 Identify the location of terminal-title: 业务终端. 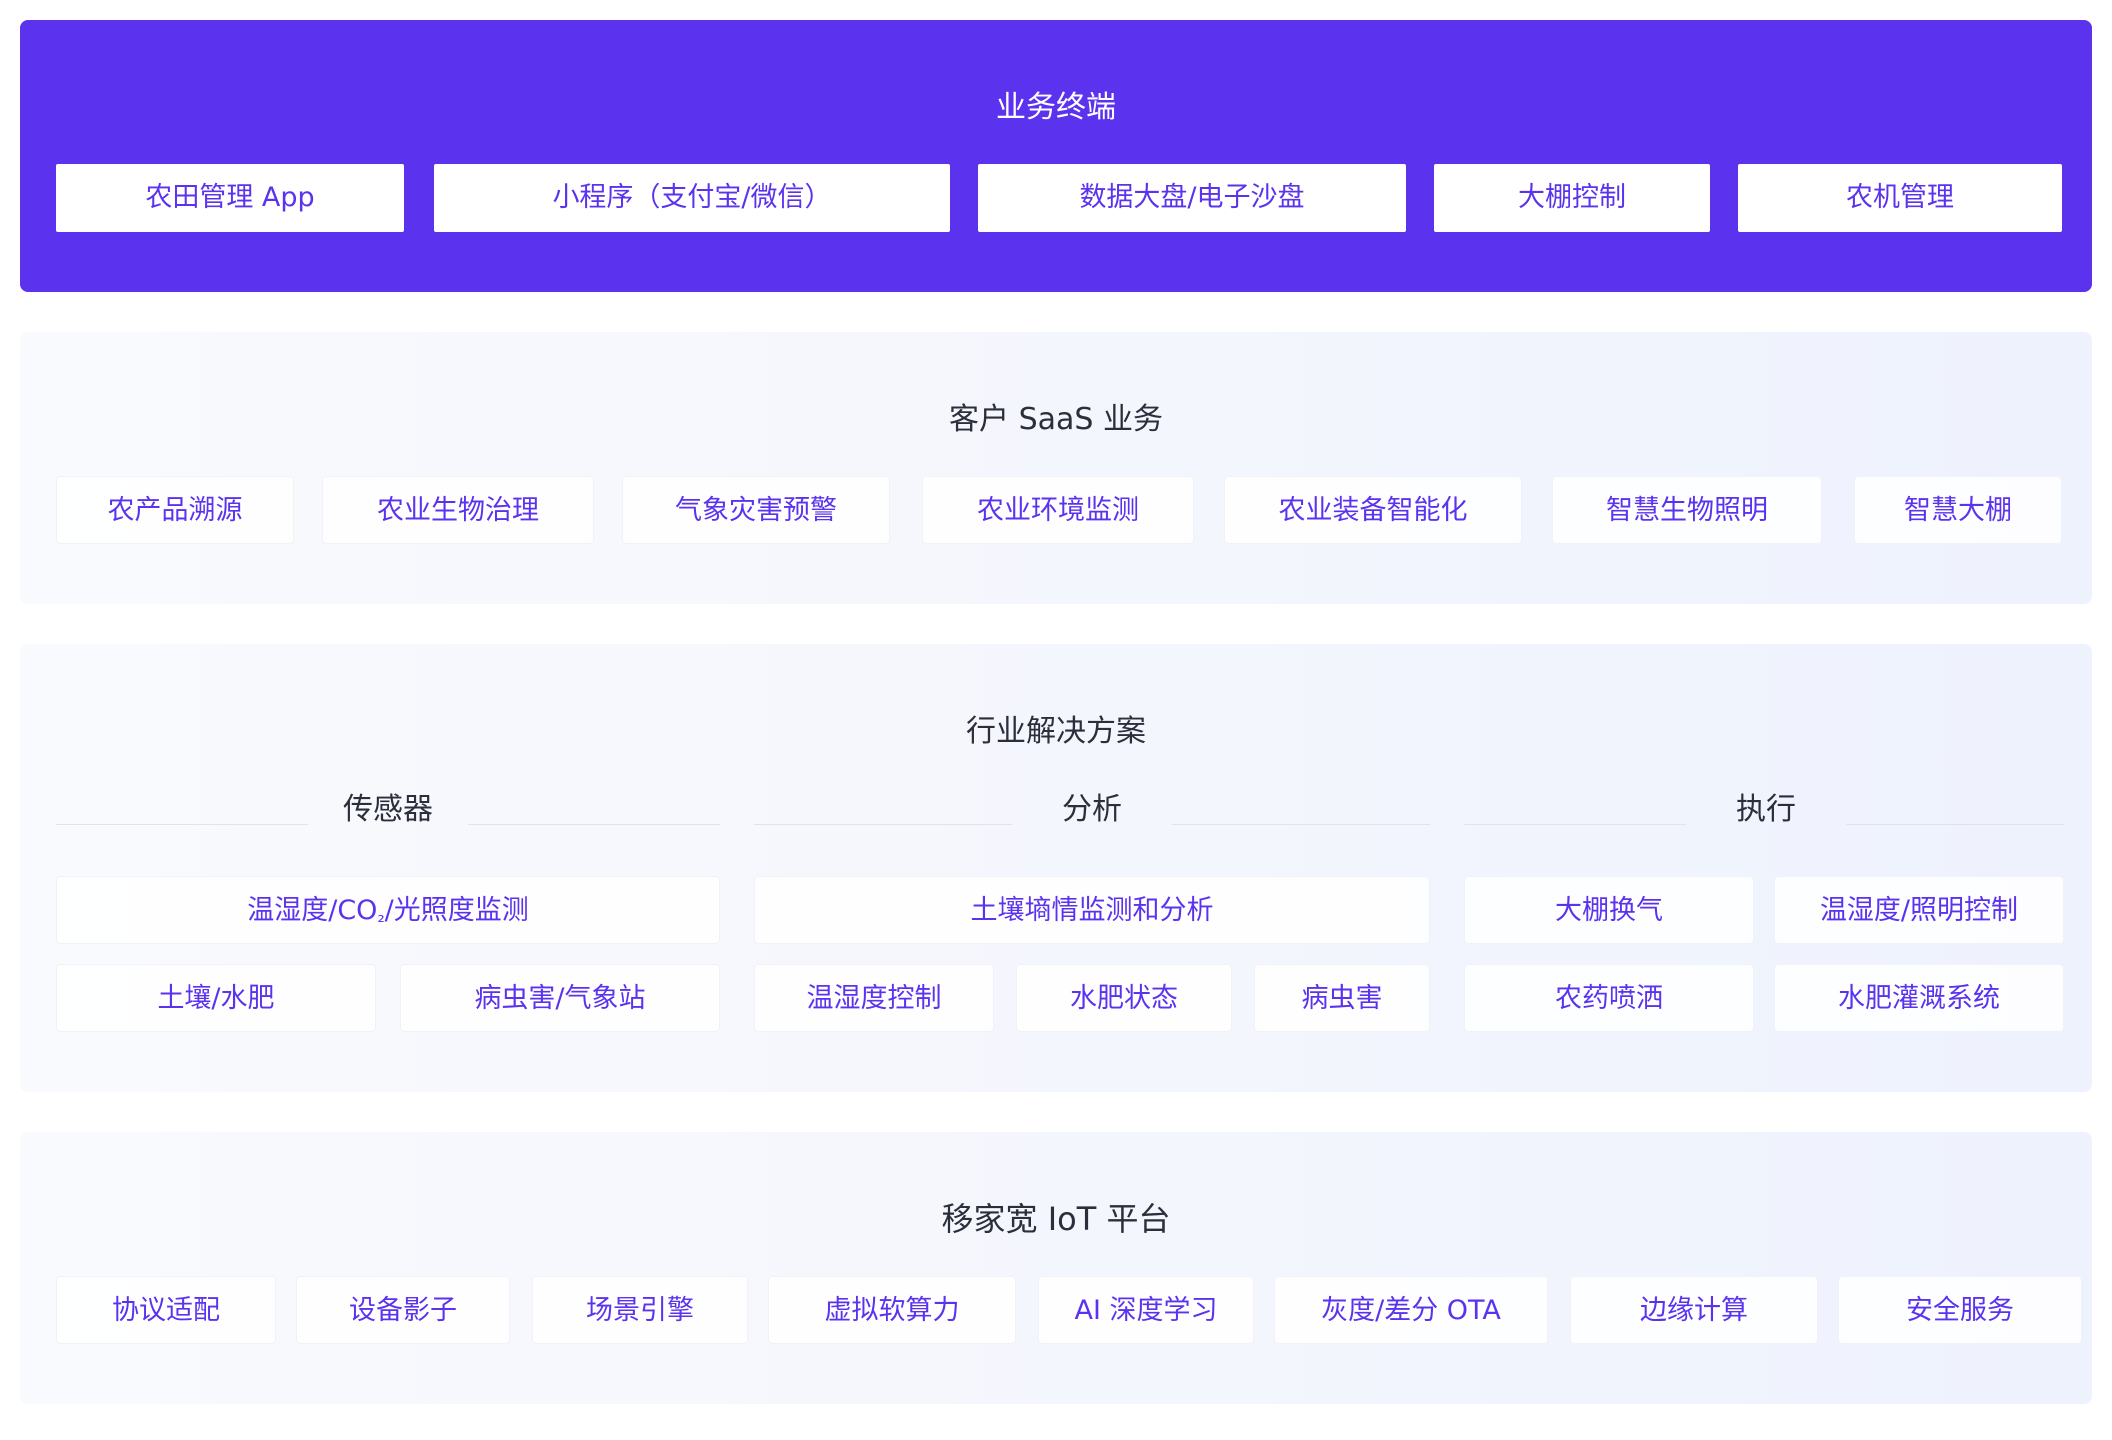
(1056, 107).